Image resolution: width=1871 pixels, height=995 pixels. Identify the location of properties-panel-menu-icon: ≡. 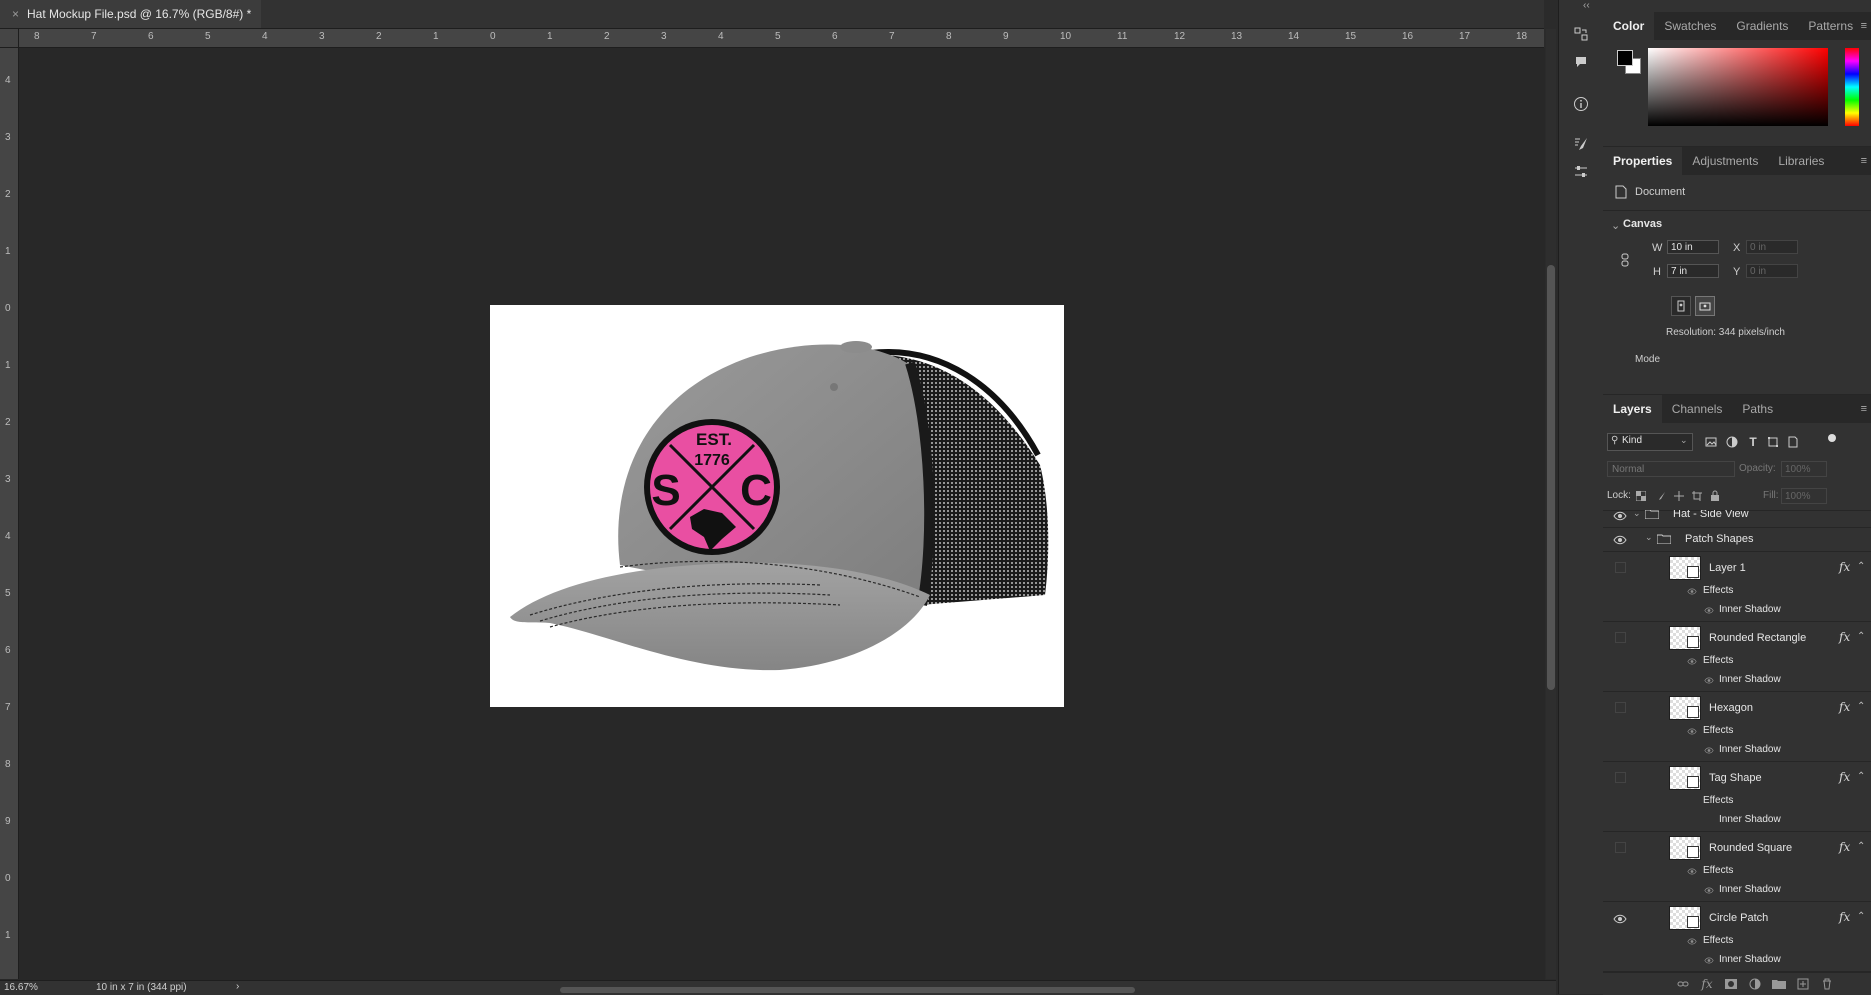
(1864, 161).